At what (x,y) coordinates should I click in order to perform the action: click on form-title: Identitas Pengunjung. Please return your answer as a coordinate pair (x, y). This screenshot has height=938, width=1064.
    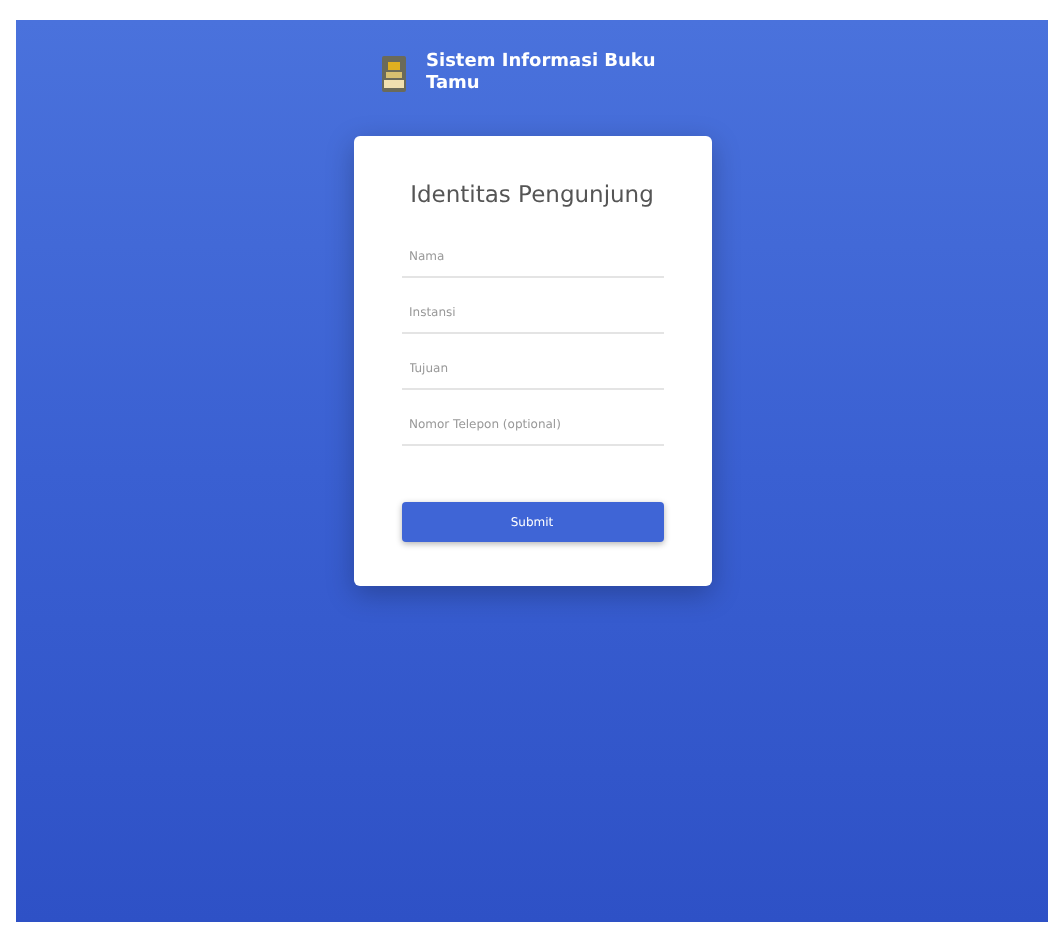
    Looking at the image, I should click on (532, 195).